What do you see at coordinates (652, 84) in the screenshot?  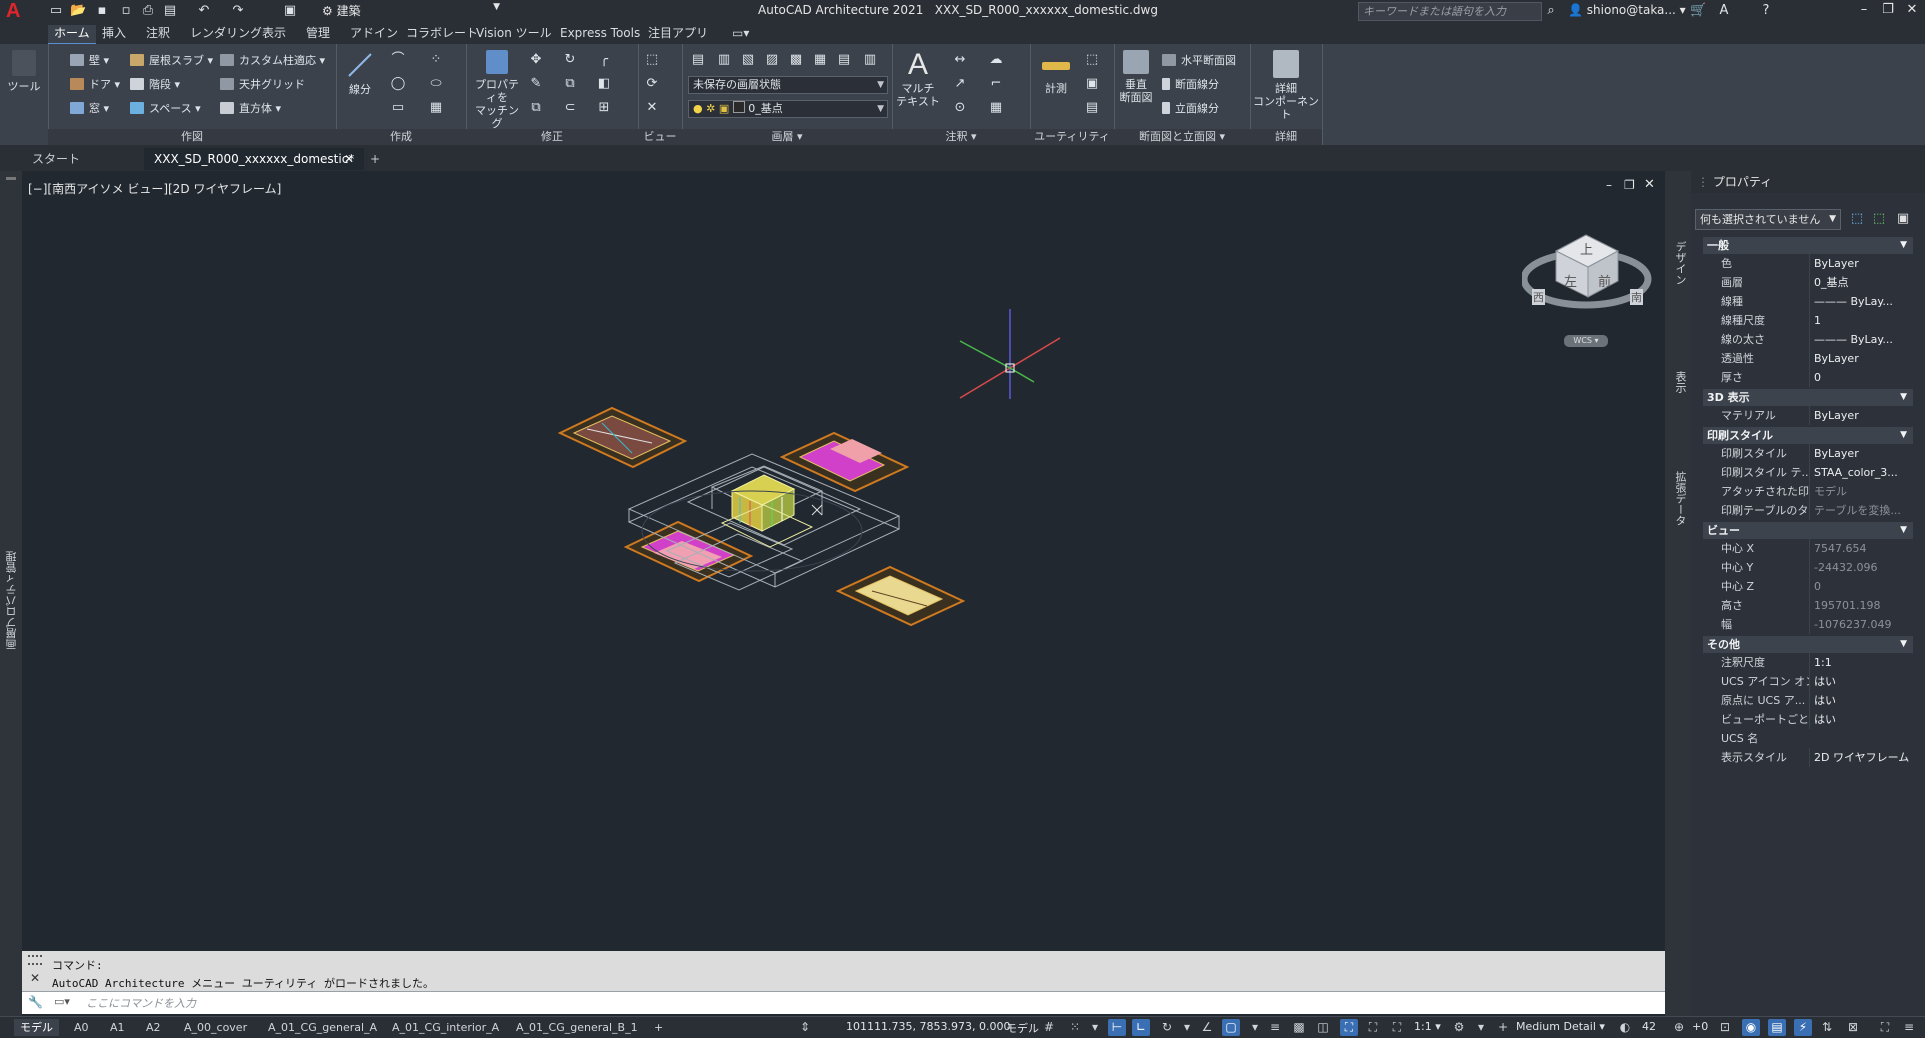 I see `navigate-icon: ⟳` at bounding box center [652, 84].